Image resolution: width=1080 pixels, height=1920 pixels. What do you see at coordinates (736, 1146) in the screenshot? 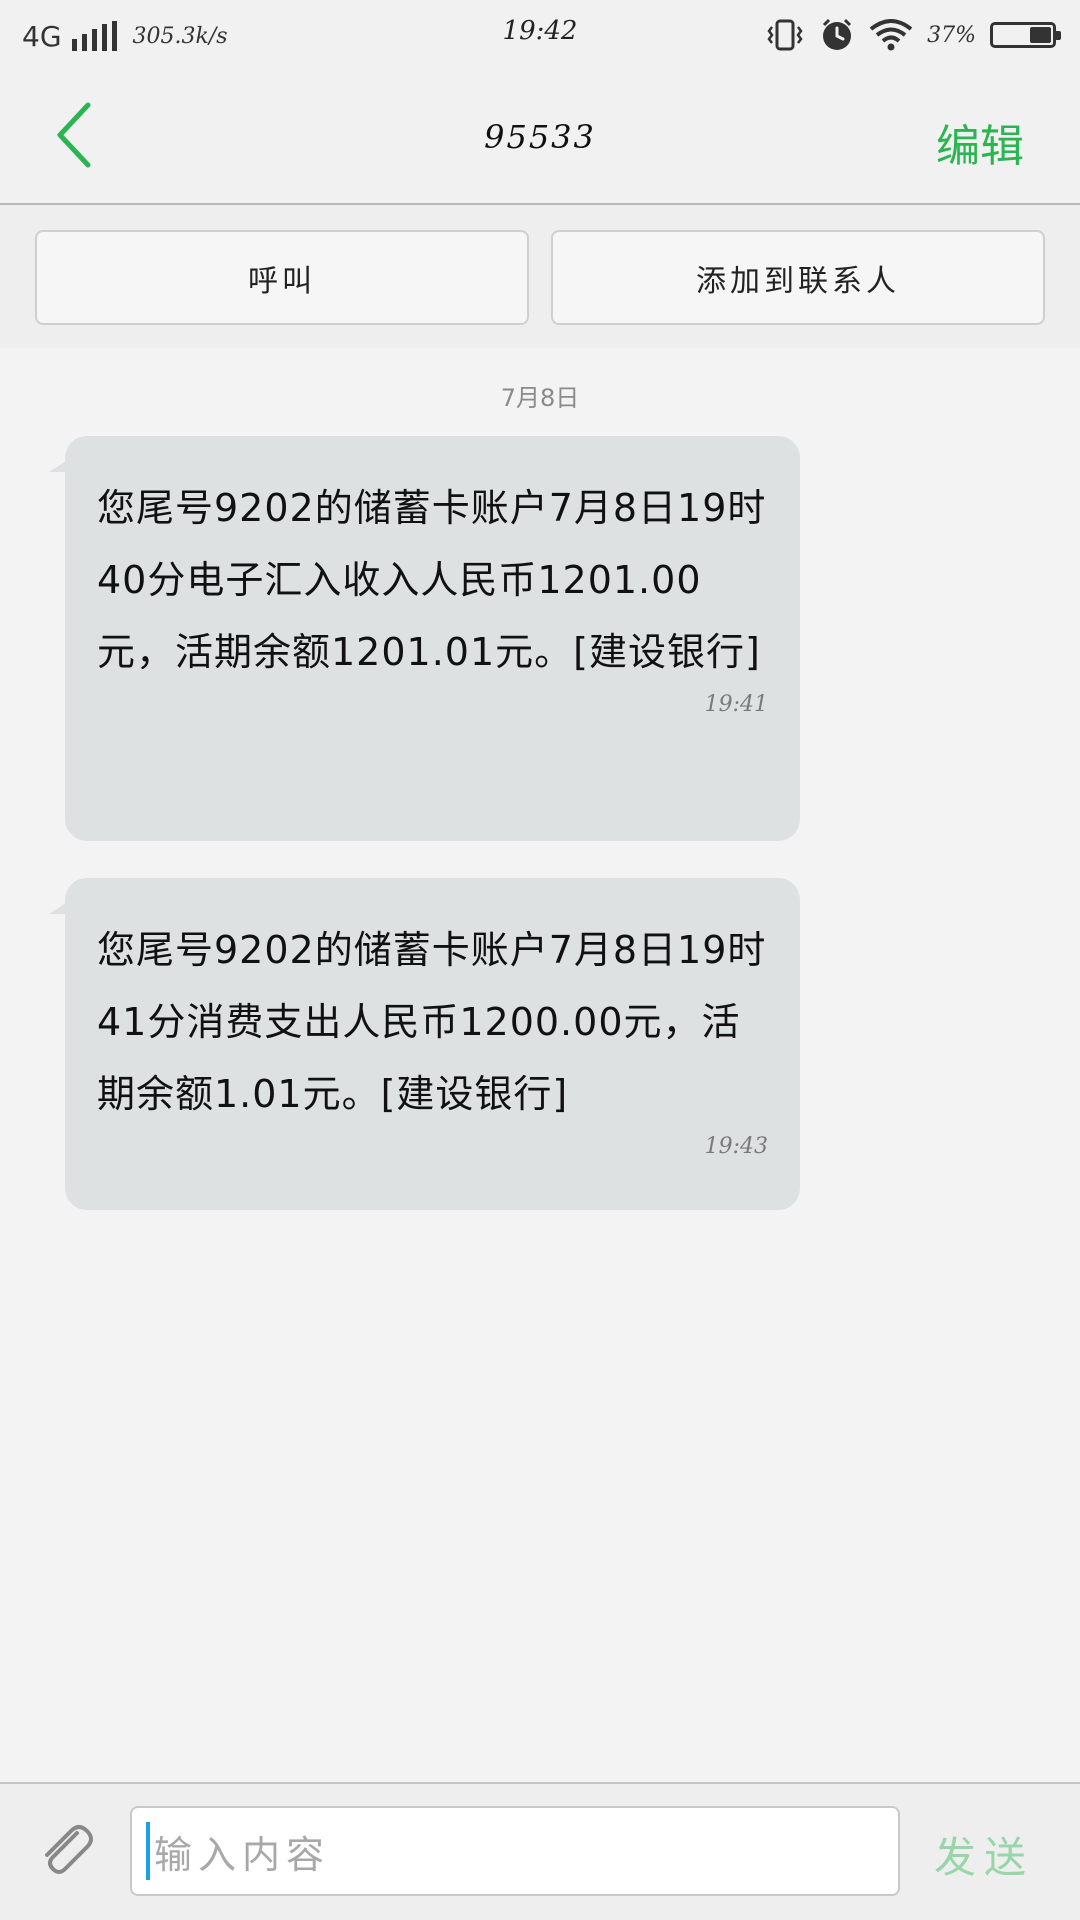
I see `message-time: 19:43` at bounding box center [736, 1146].